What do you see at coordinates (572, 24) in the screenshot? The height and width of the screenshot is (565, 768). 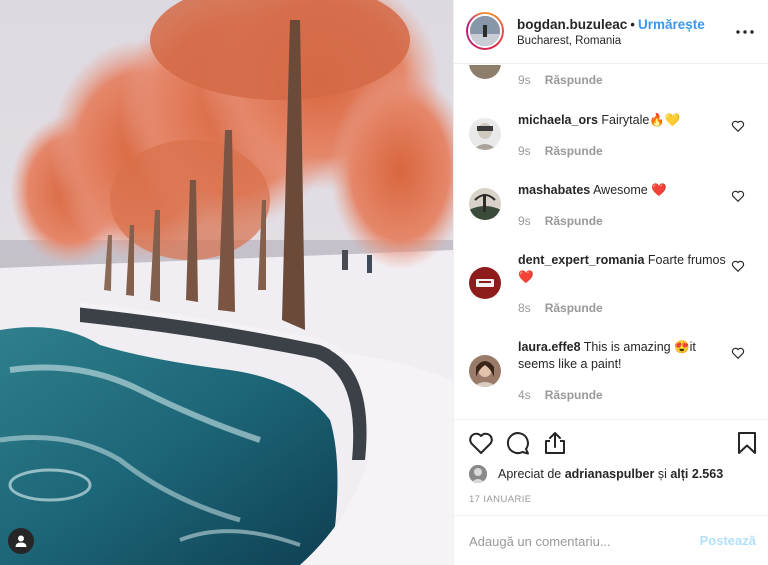 I see `author-username: bogdan.buzuleac` at bounding box center [572, 24].